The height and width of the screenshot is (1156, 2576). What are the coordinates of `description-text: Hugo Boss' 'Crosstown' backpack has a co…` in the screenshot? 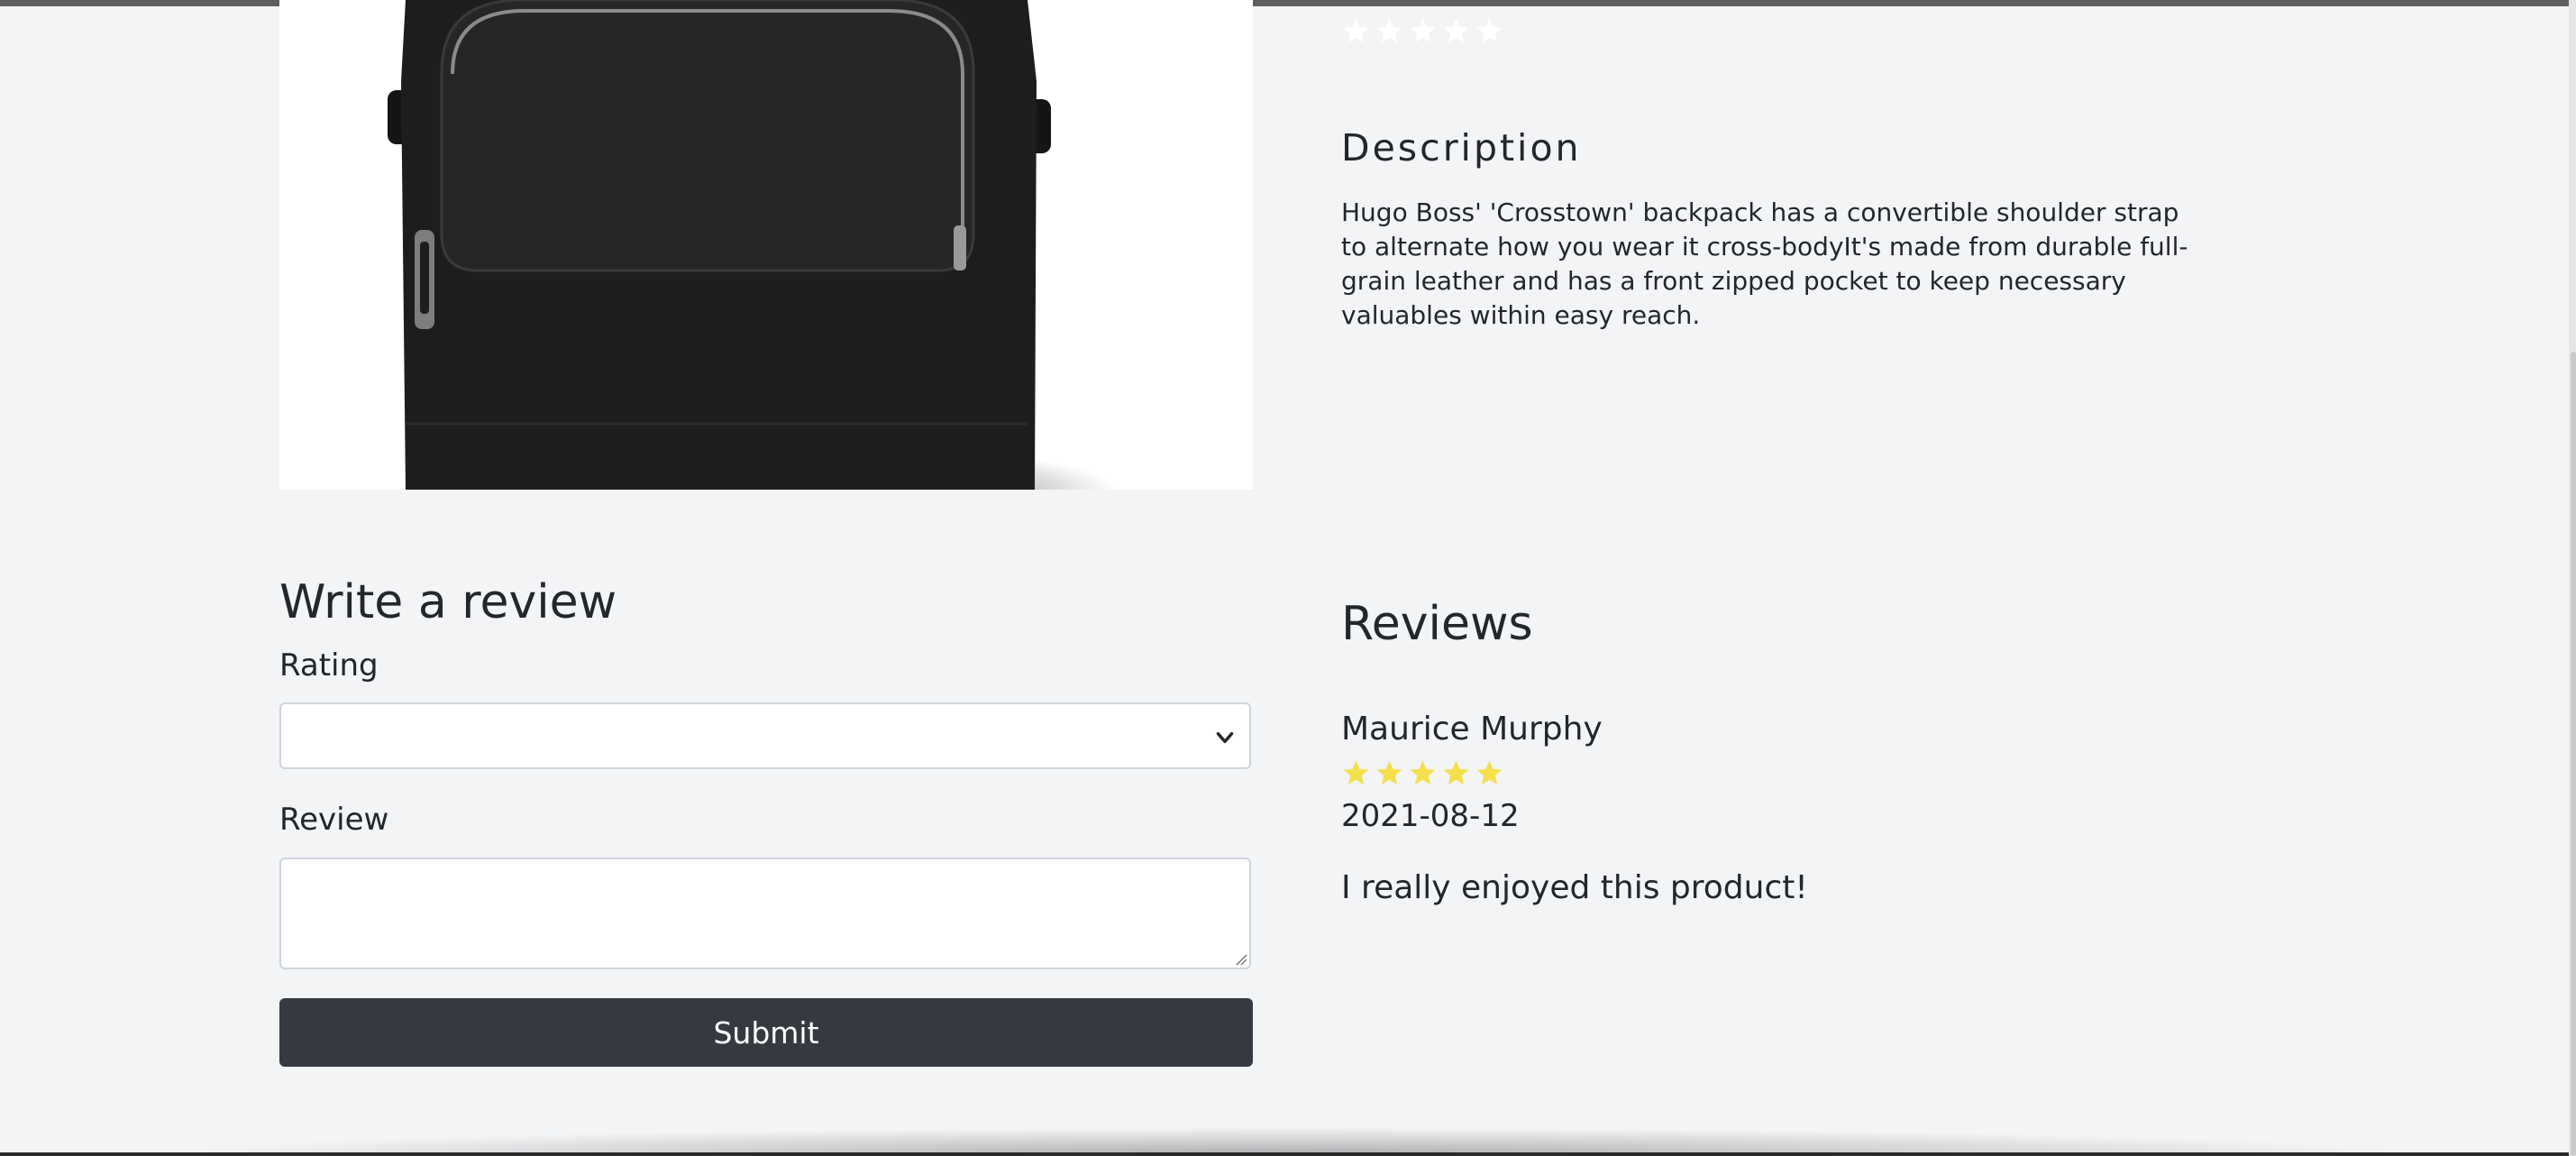 It's located at (1764, 263).